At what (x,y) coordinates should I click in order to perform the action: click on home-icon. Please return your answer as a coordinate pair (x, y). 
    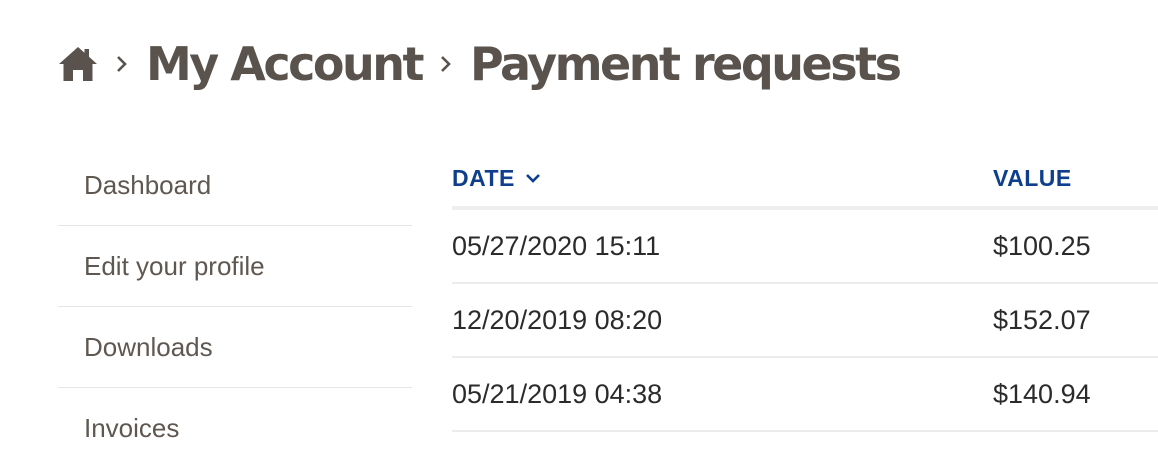
    Looking at the image, I should click on (78, 64).